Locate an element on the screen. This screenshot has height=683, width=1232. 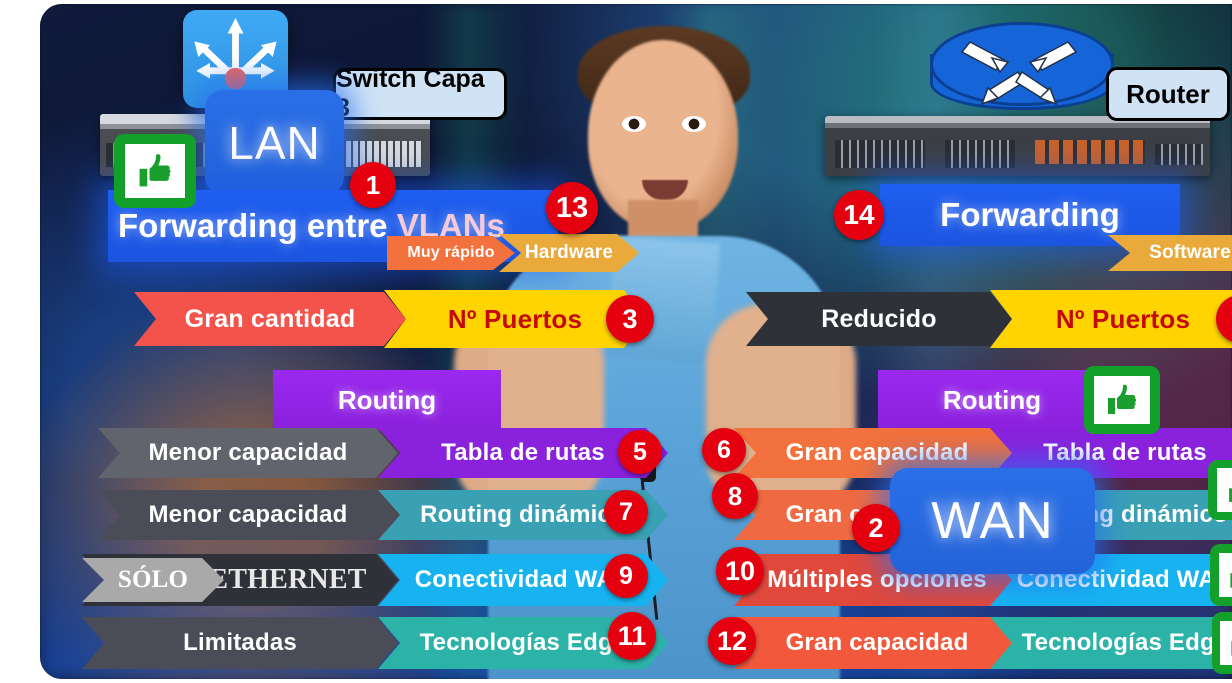
right-ports-qty-chip: Reducido is located at coordinates (879, 319).